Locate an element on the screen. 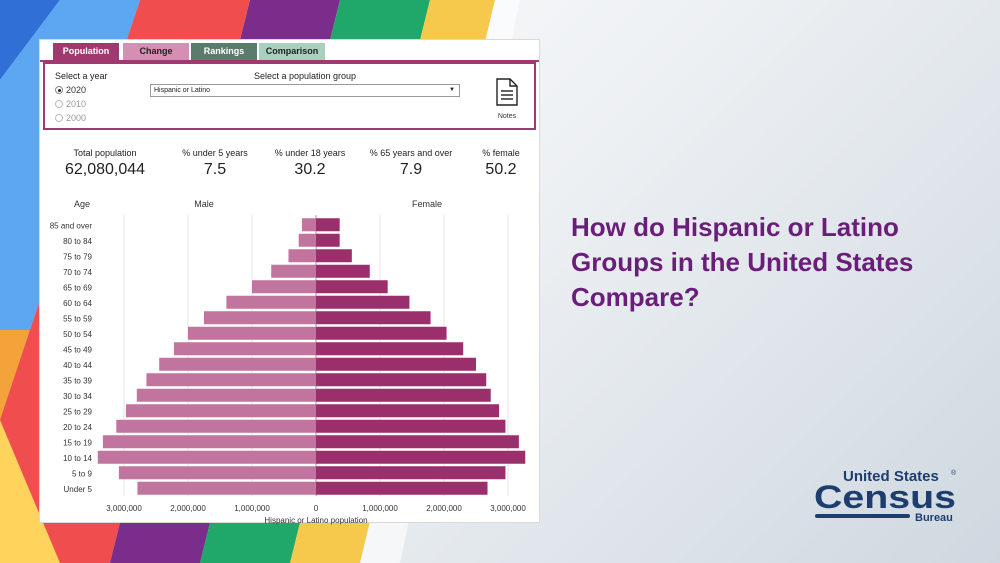 The height and width of the screenshot is (563, 1000). age-label: Under 5 is located at coordinates (78, 489).